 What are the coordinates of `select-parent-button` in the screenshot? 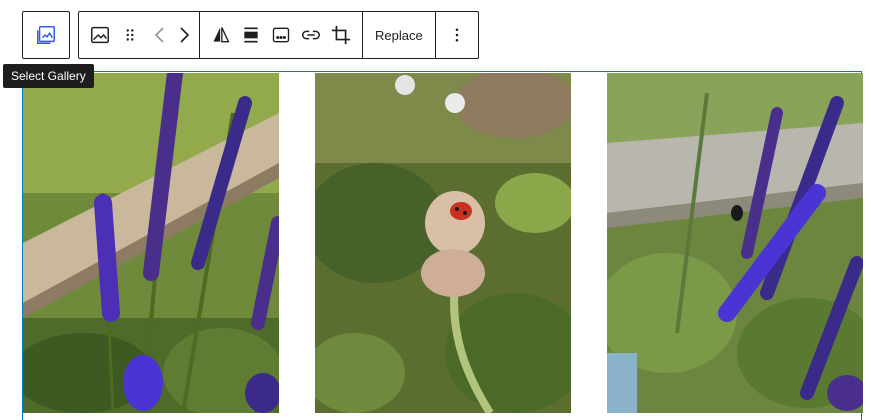 It's located at (46, 35).